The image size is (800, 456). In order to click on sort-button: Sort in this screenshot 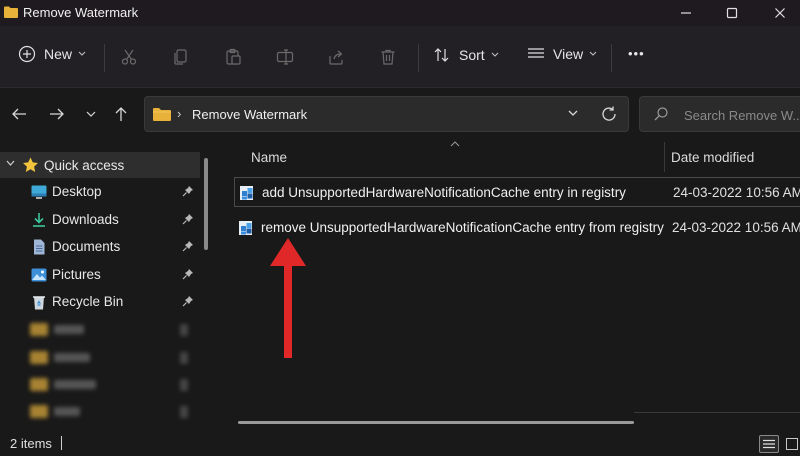, I will do `click(466, 55)`.